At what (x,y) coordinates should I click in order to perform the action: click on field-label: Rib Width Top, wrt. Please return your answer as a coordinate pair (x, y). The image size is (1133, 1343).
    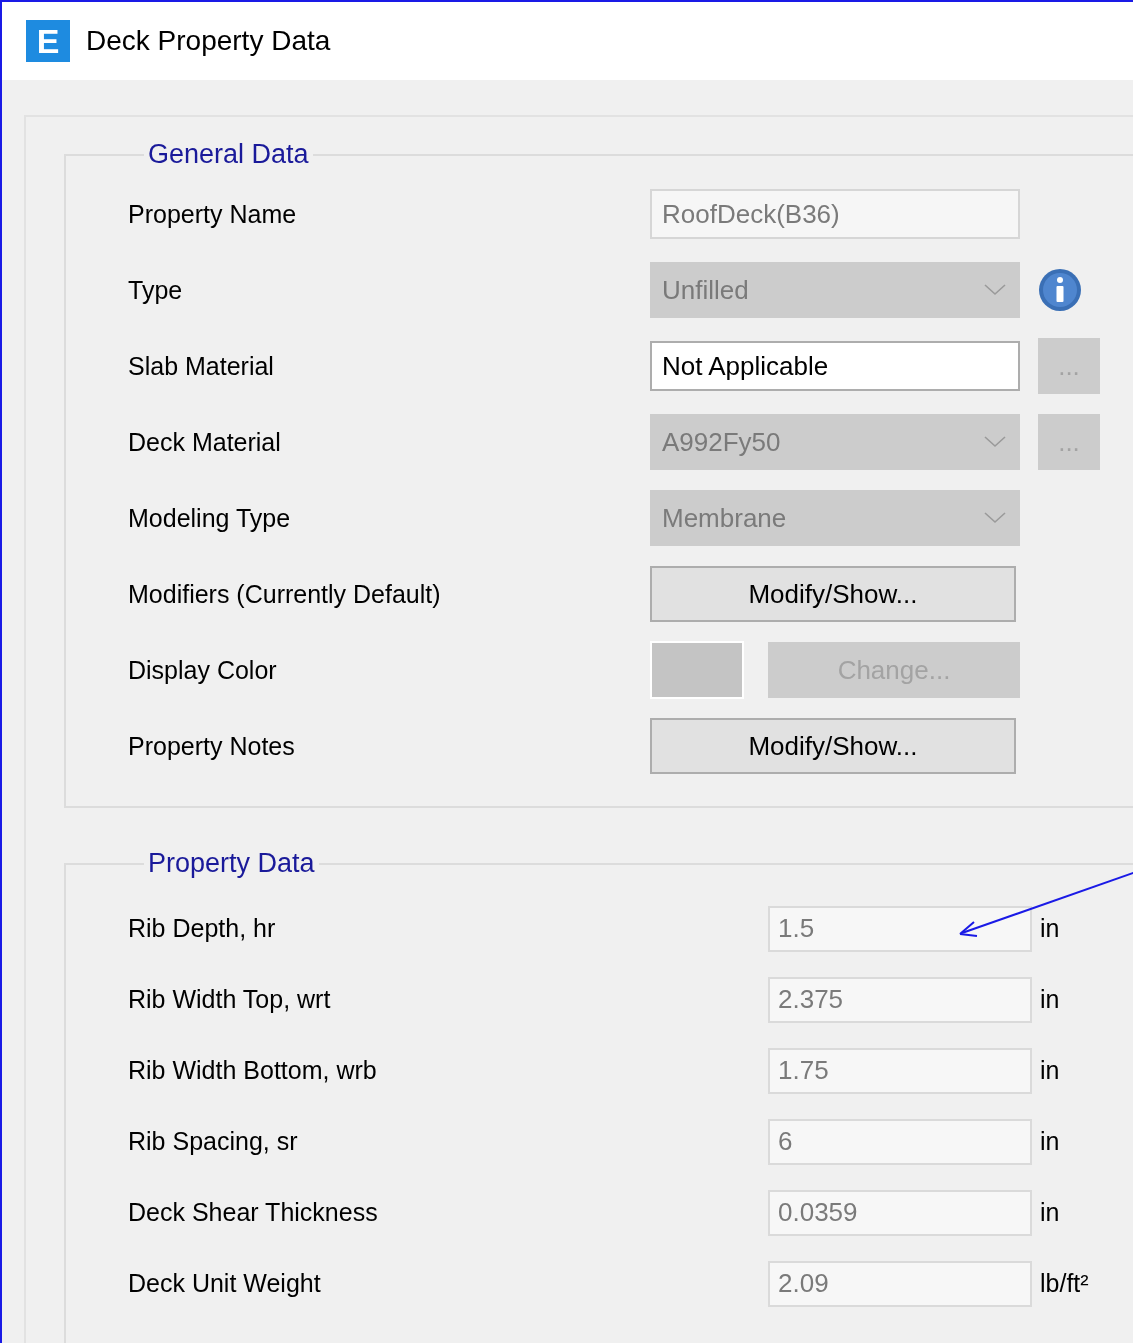
    Looking at the image, I should click on (230, 999).